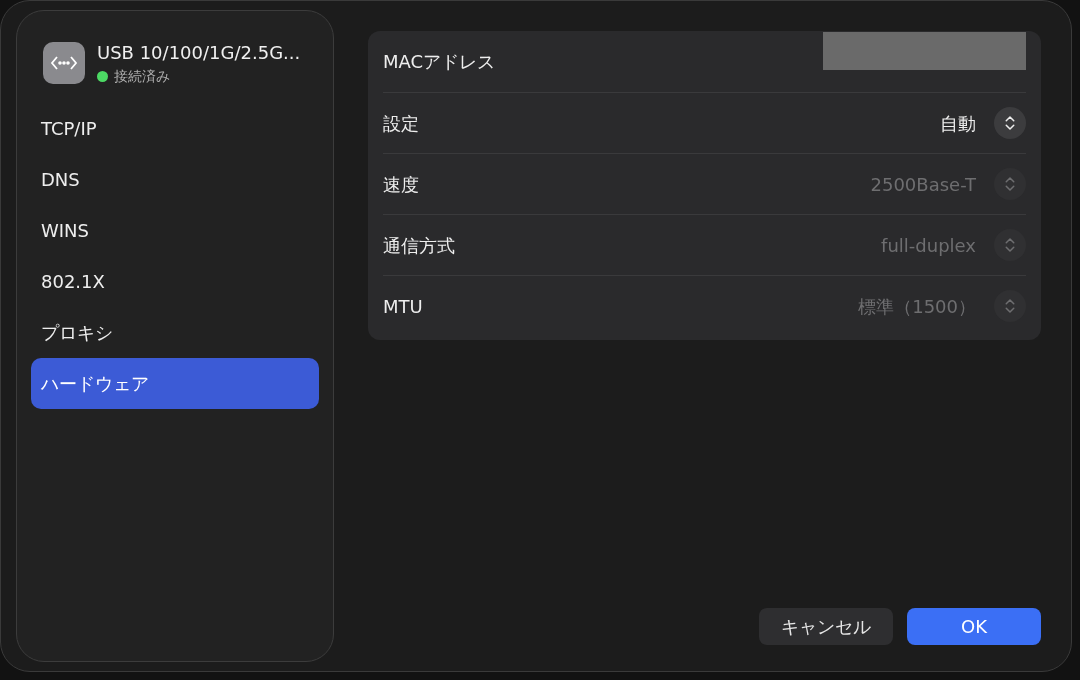 The width and height of the screenshot is (1080, 680). What do you see at coordinates (401, 123) in the screenshot?
I see `row-label: 設定` at bounding box center [401, 123].